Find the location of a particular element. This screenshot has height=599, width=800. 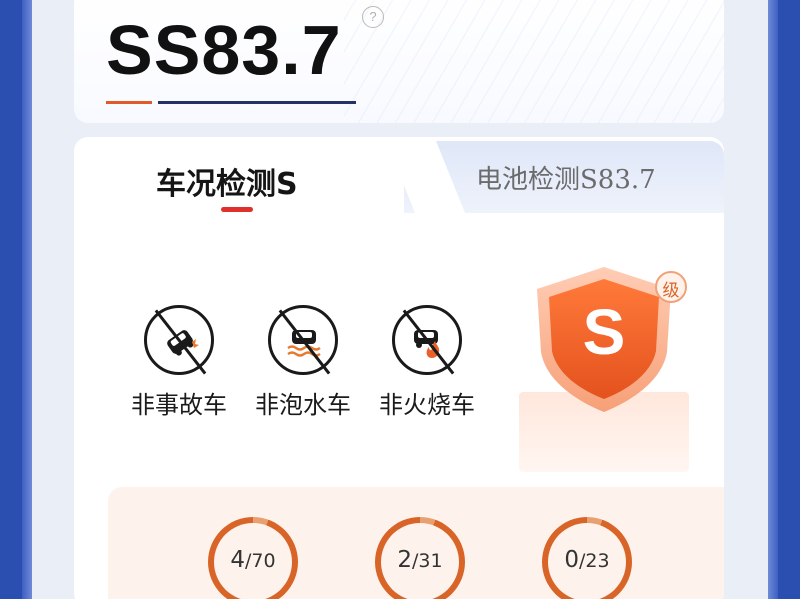

active-tab-indicator is located at coordinates (237, 209).